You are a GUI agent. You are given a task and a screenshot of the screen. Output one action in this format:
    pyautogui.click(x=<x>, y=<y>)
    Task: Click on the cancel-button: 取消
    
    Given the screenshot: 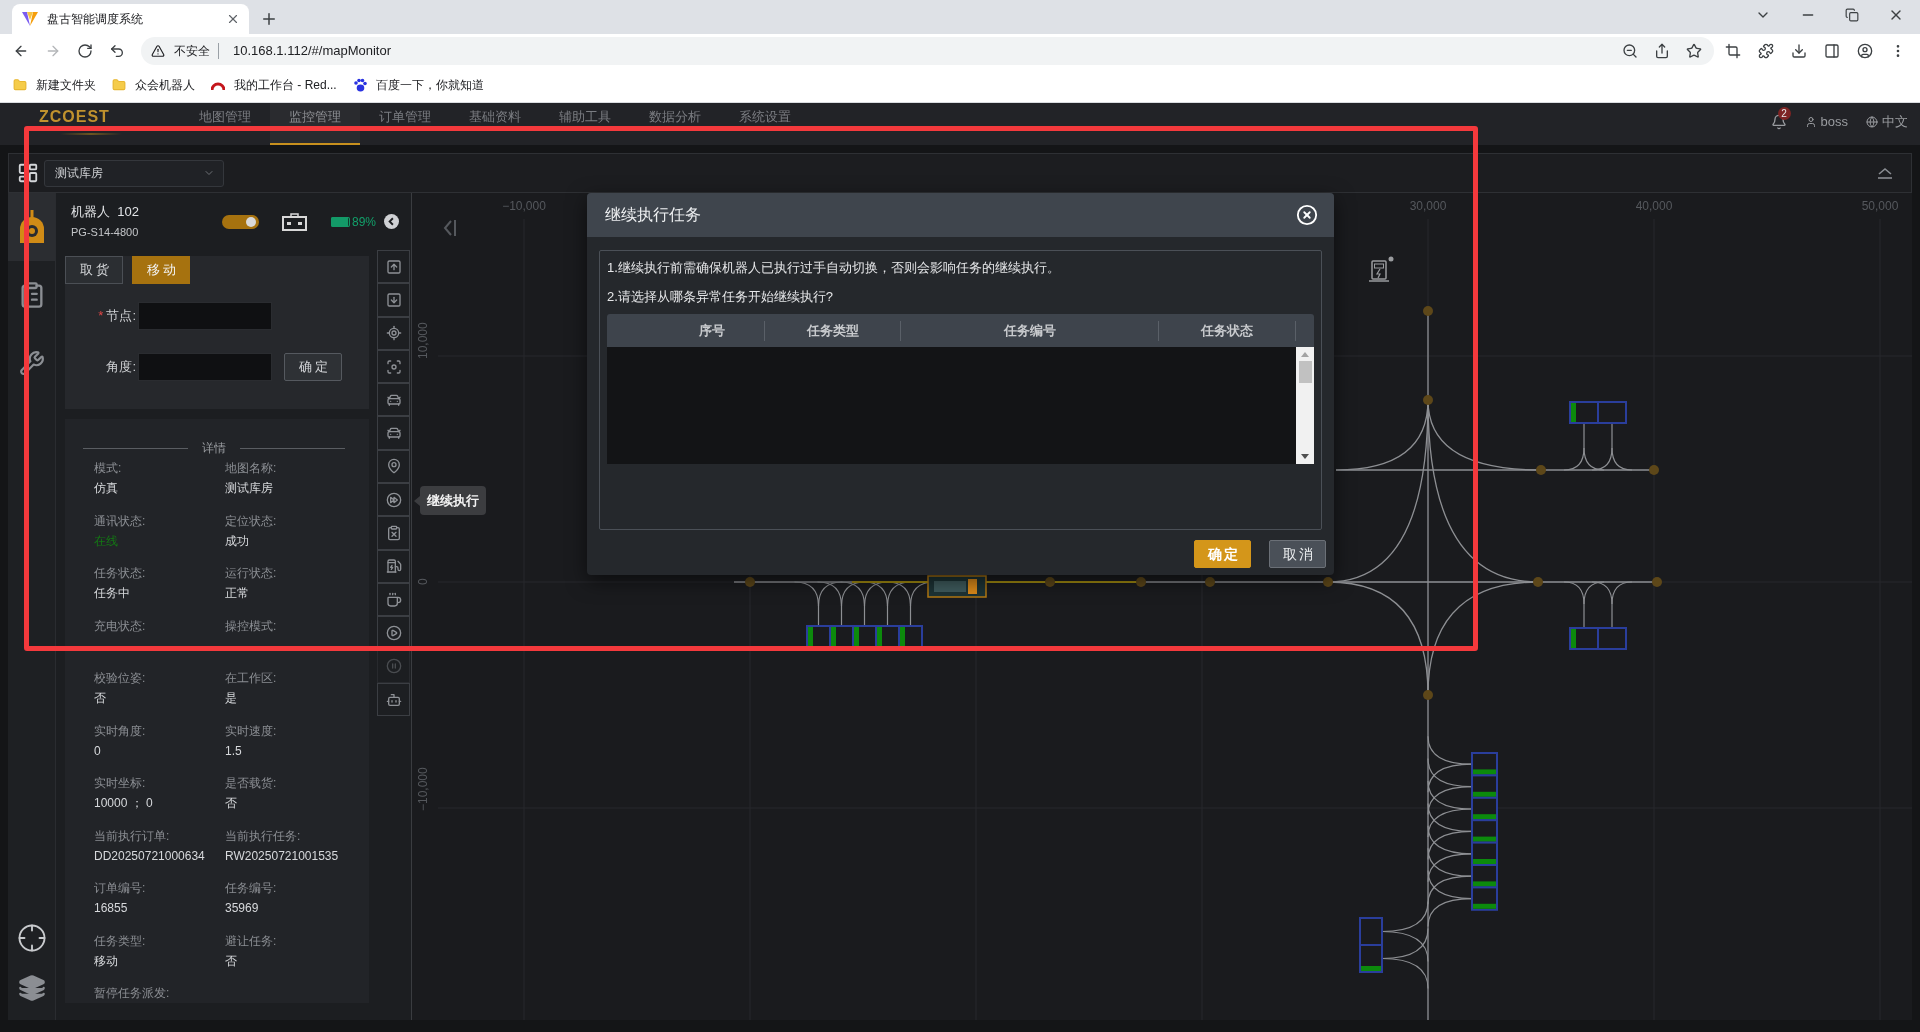 What is the action you would take?
    pyautogui.click(x=1297, y=554)
    